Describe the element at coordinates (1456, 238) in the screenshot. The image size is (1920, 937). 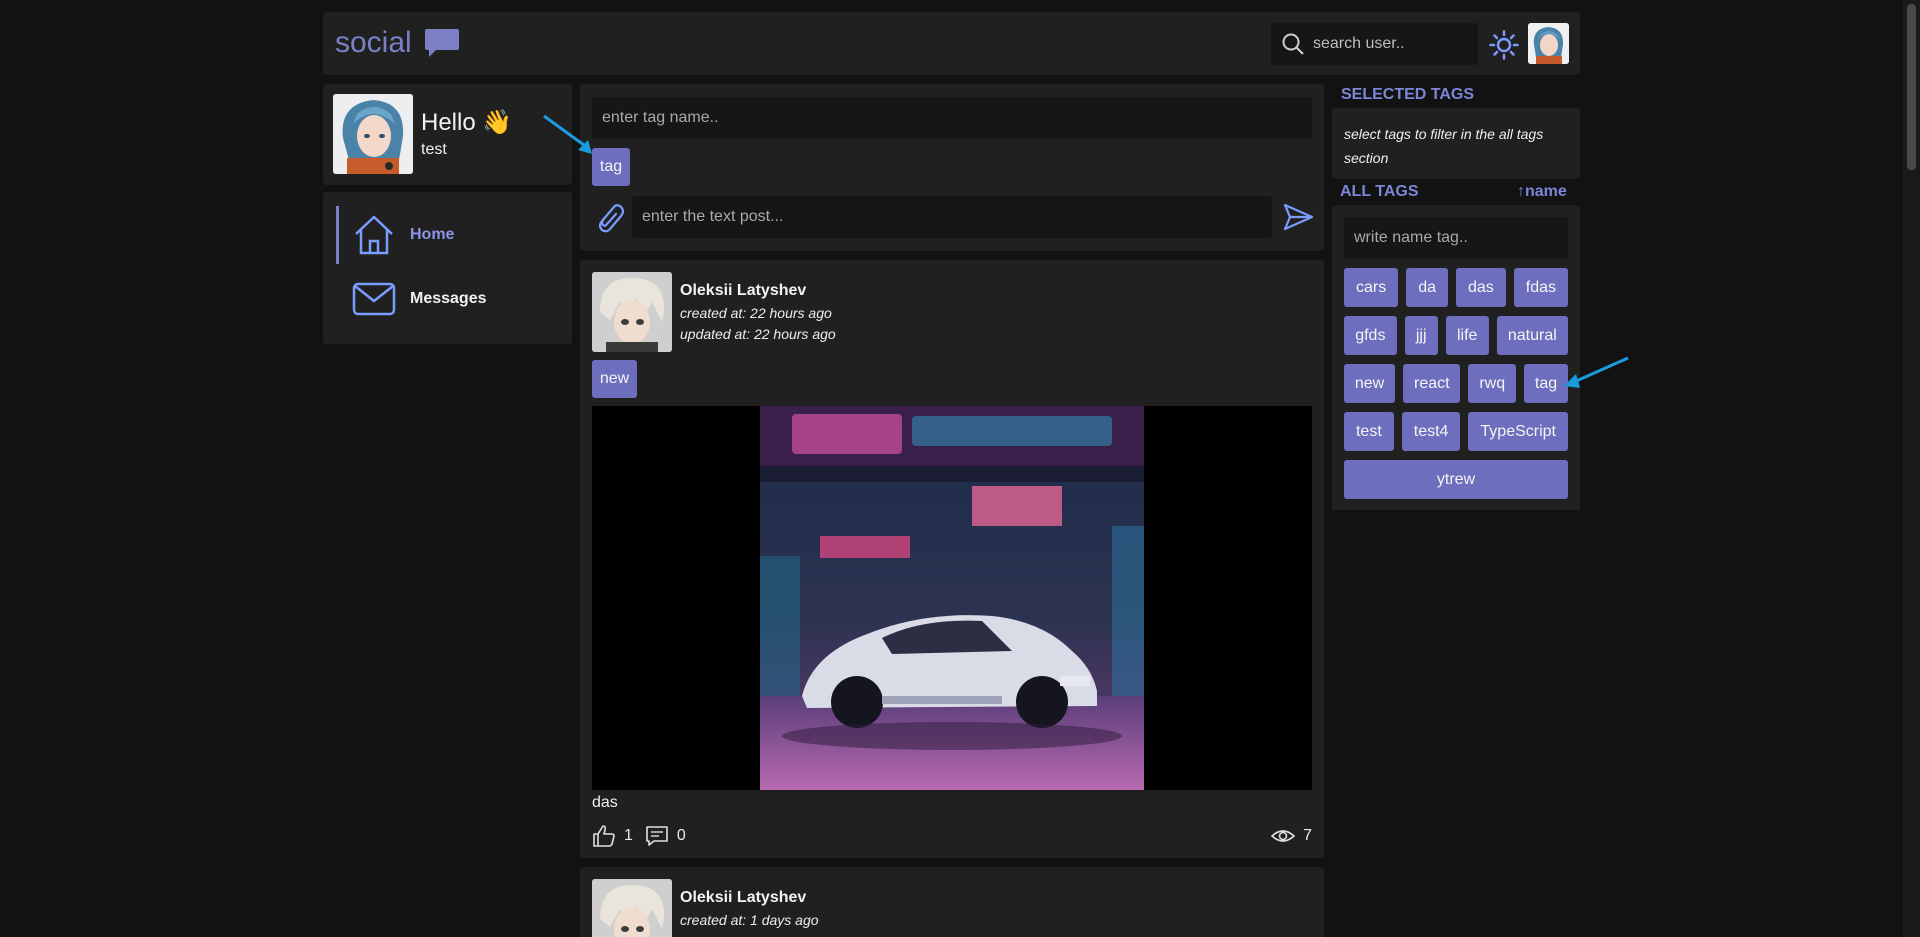
I see `tag-search-input` at that location.